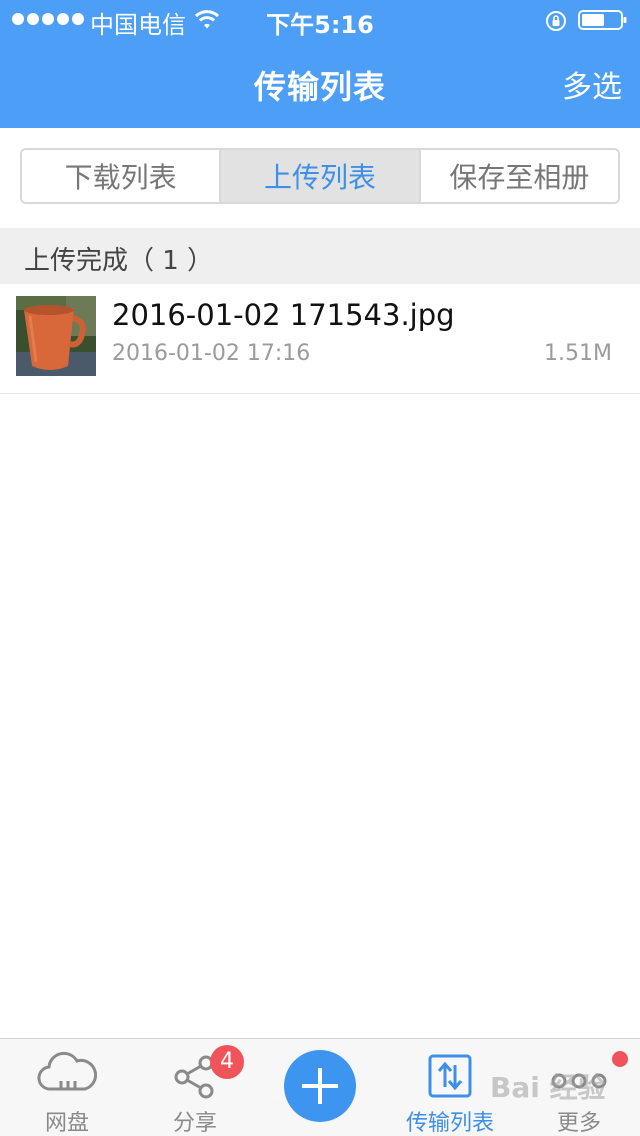  I want to click on tab-cloud-drive: 网盘, so click(67, 1087).